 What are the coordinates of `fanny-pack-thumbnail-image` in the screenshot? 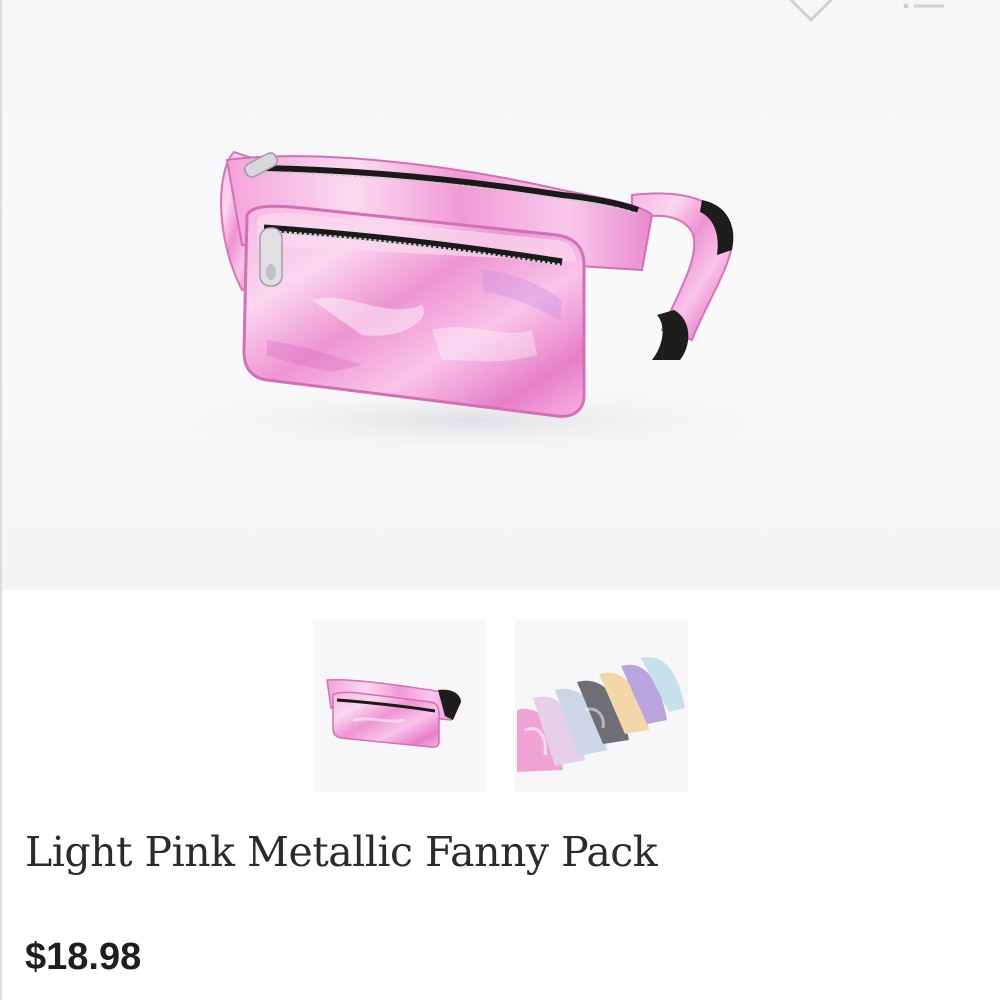 It's located at (393, 713).